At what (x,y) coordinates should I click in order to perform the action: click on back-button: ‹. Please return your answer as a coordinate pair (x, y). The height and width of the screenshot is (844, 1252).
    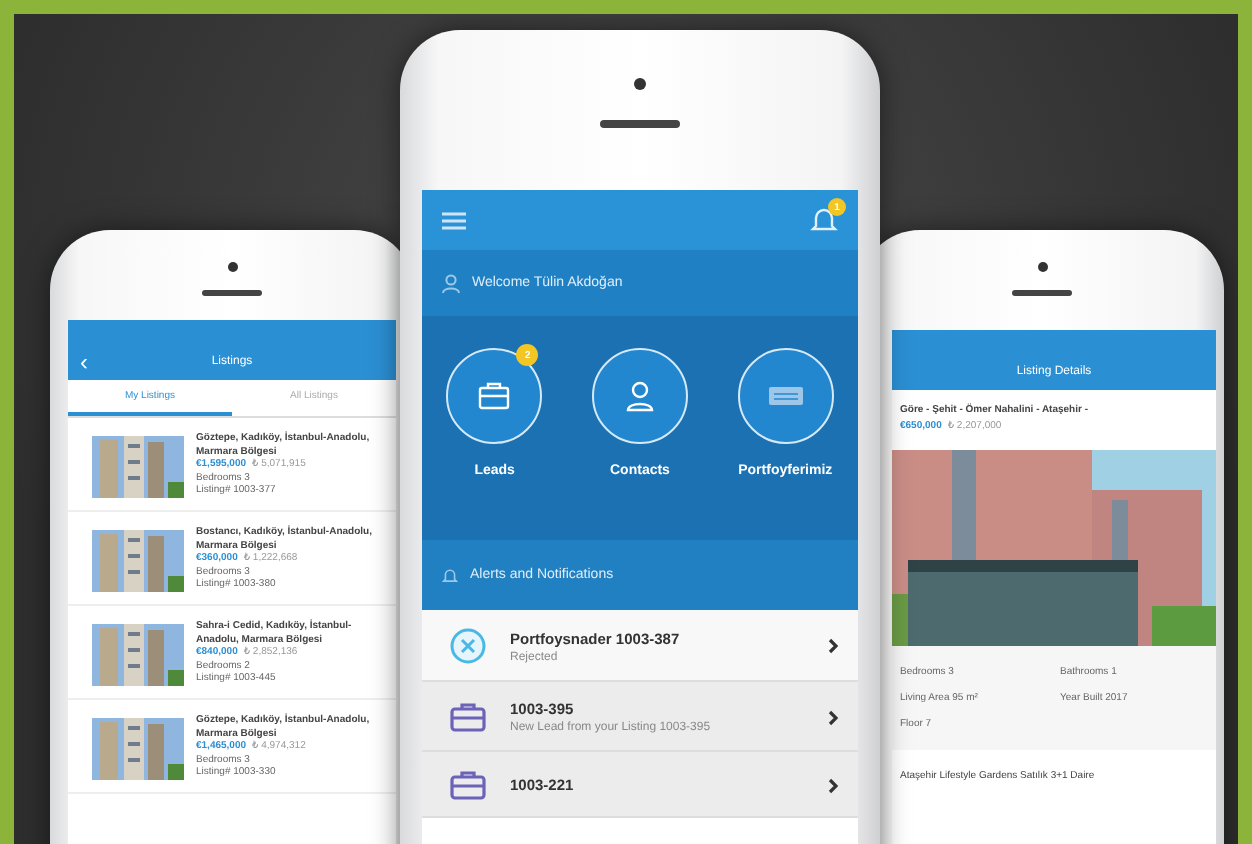
    Looking at the image, I should click on (84, 362).